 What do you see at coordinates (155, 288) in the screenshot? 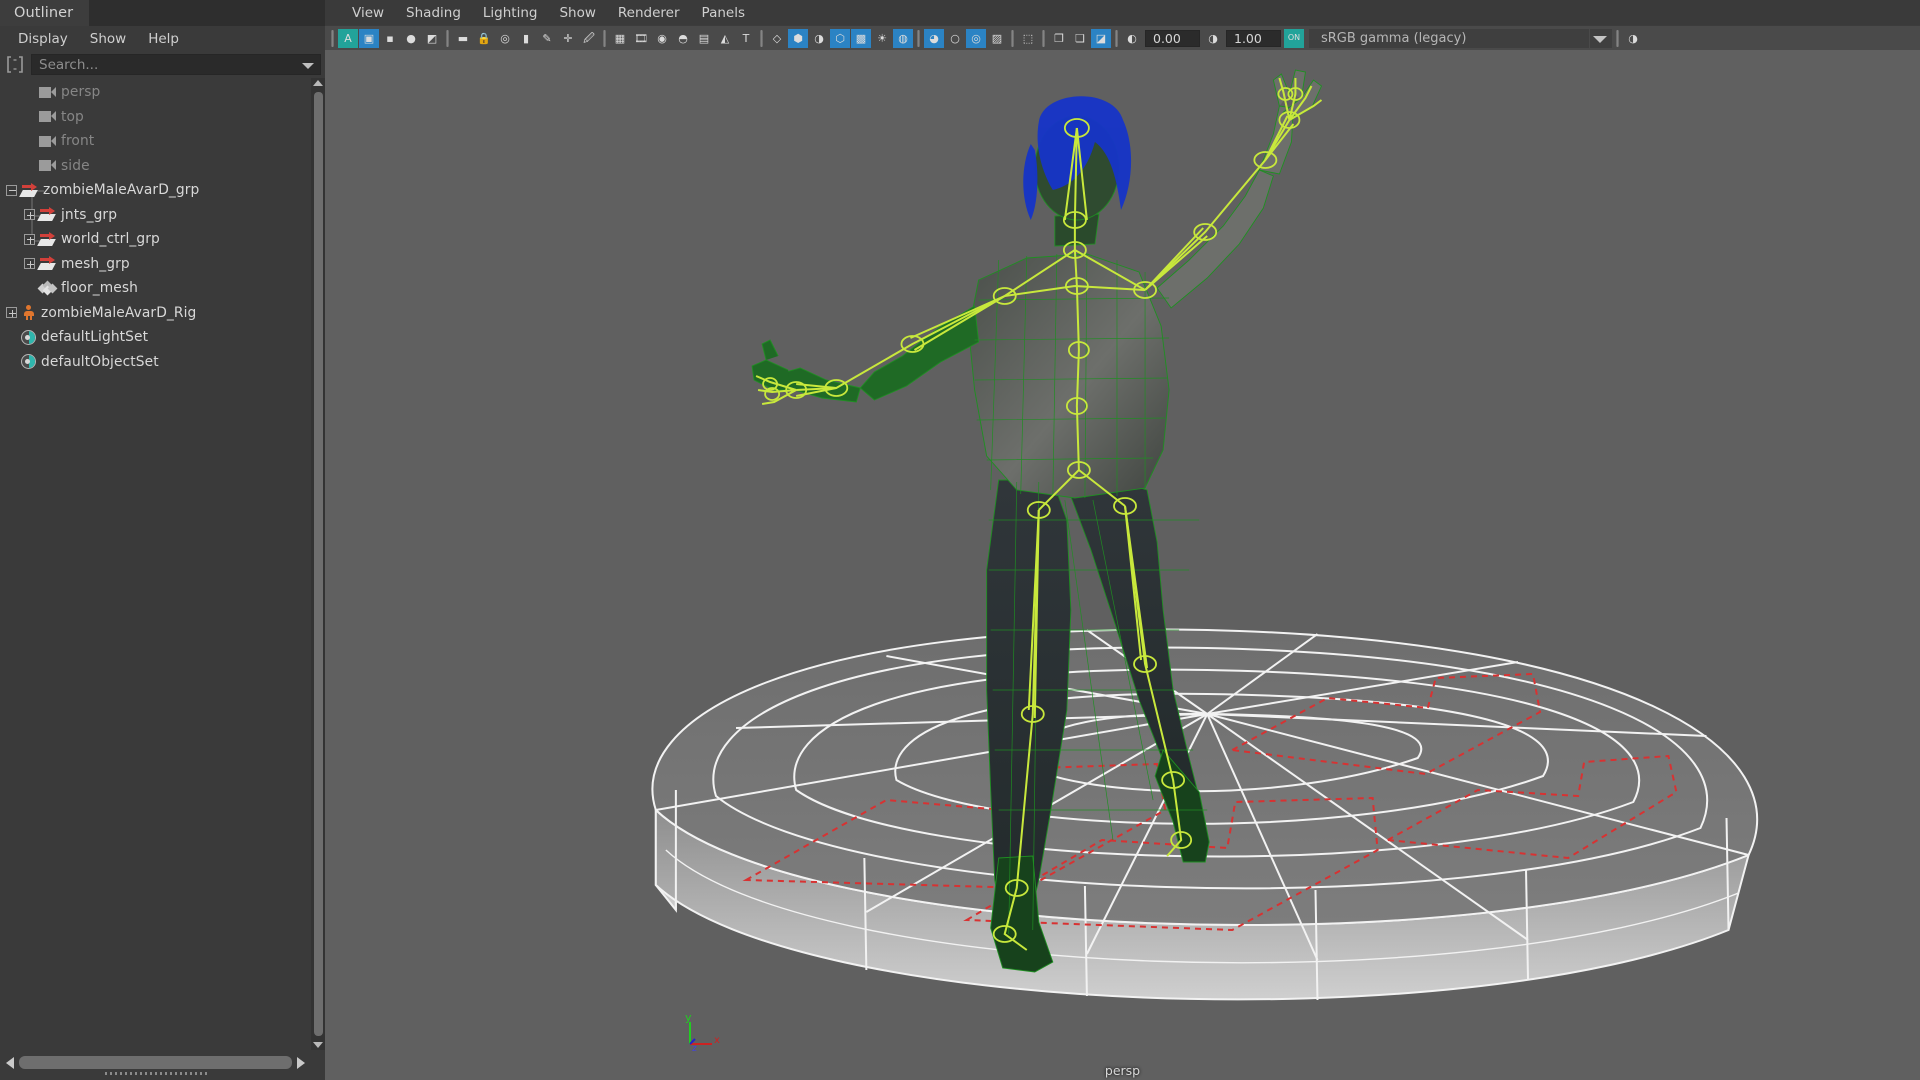
I see `outliner-item-floor_mesh: floor_mesh` at bounding box center [155, 288].